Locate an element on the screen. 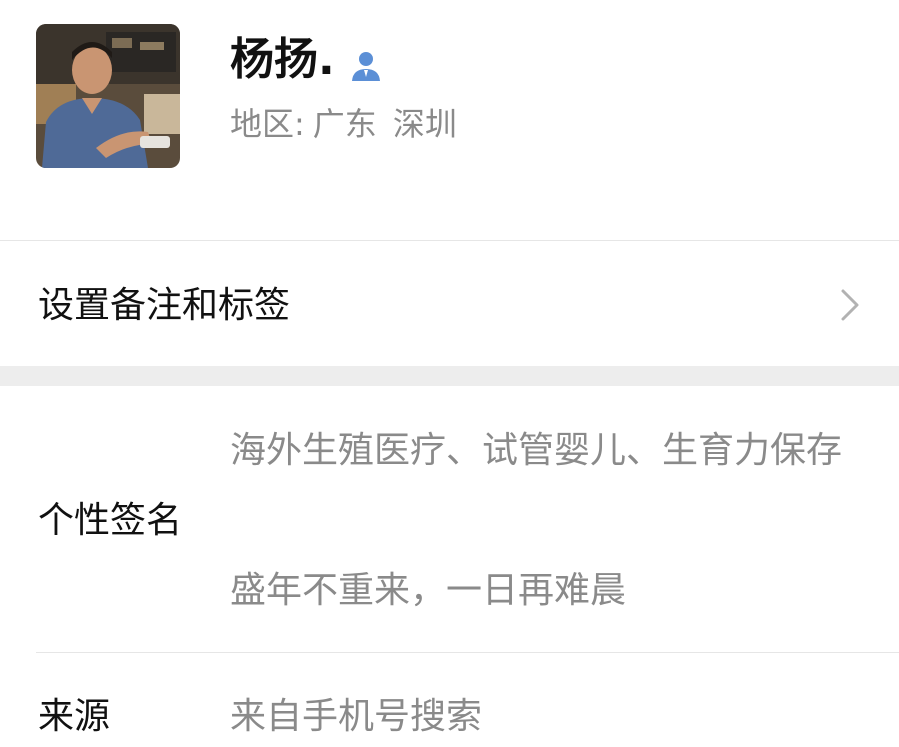  region-province: 广东 is located at coordinates (344, 124).